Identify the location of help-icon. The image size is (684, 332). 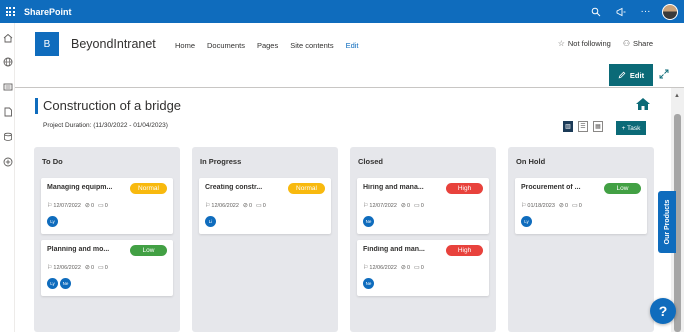
(595, 11).